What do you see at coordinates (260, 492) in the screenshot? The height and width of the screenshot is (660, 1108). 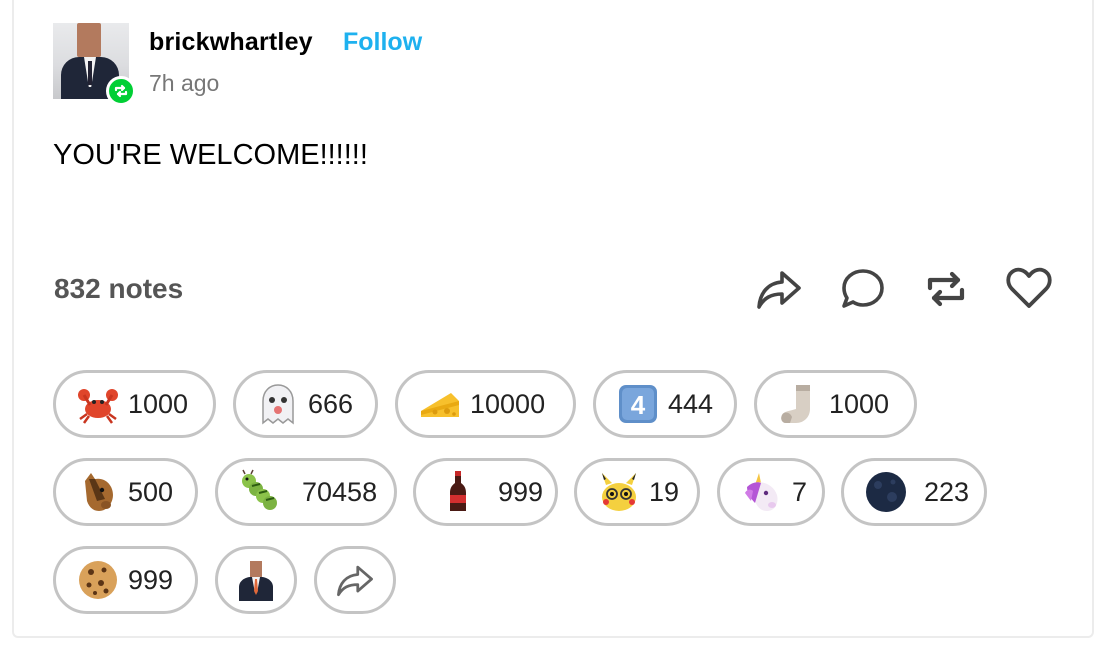 I see `caterpillar-icon` at bounding box center [260, 492].